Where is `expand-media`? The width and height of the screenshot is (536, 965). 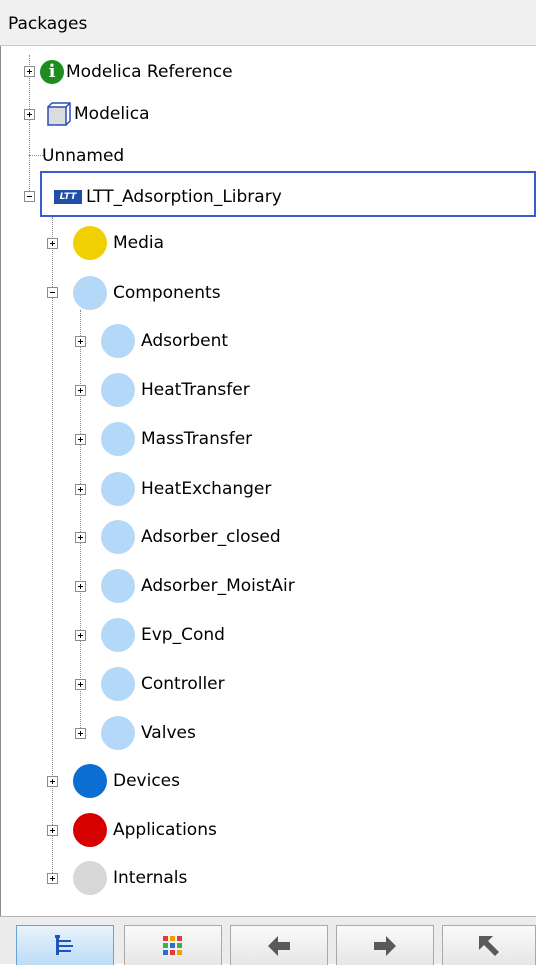
expand-media is located at coordinates (52, 243).